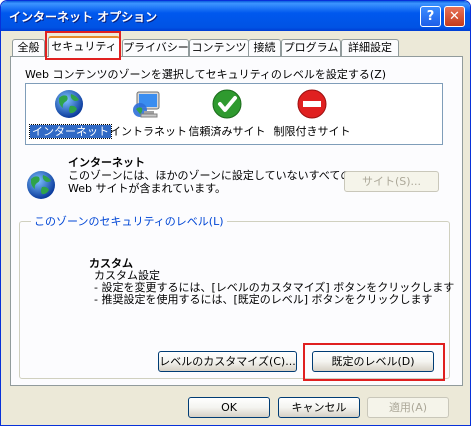  What do you see at coordinates (129, 221) in the screenshot?
I see `security-level-legend: このゾーンのセキュリティのレベル(L)` at bounding box center [129, 221].